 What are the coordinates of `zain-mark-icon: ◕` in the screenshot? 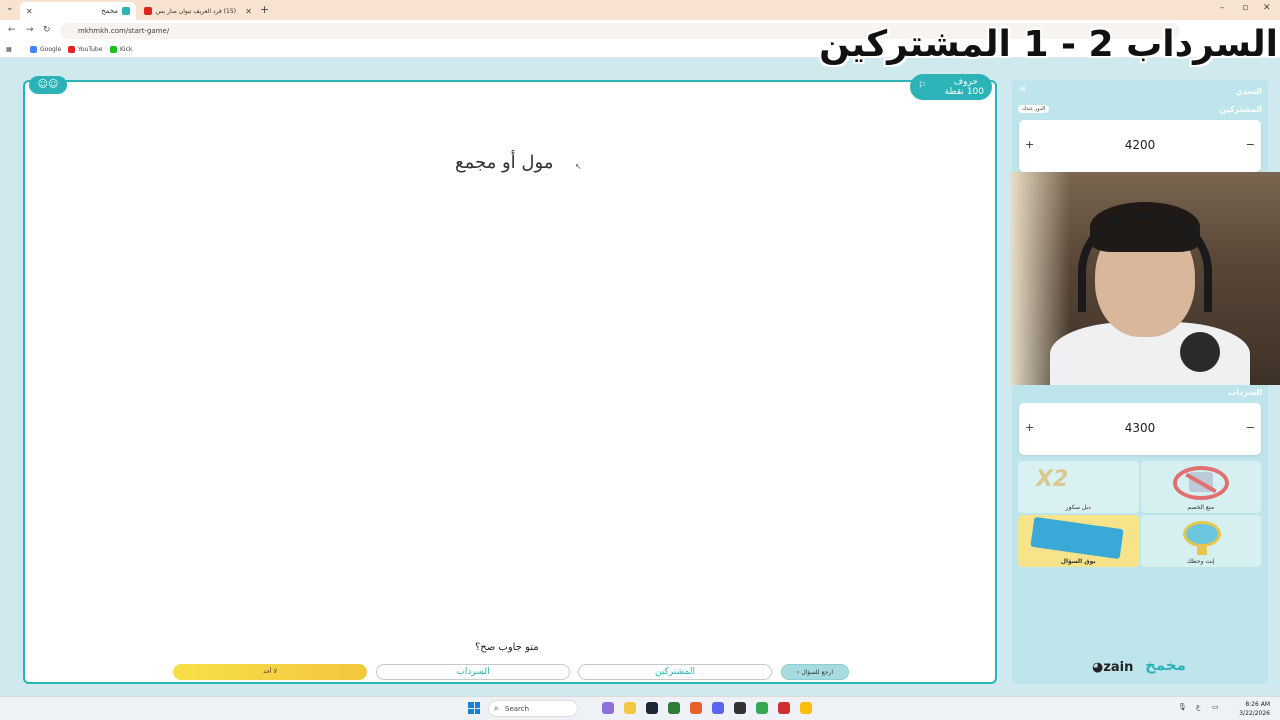 It's located at (1098, 667).